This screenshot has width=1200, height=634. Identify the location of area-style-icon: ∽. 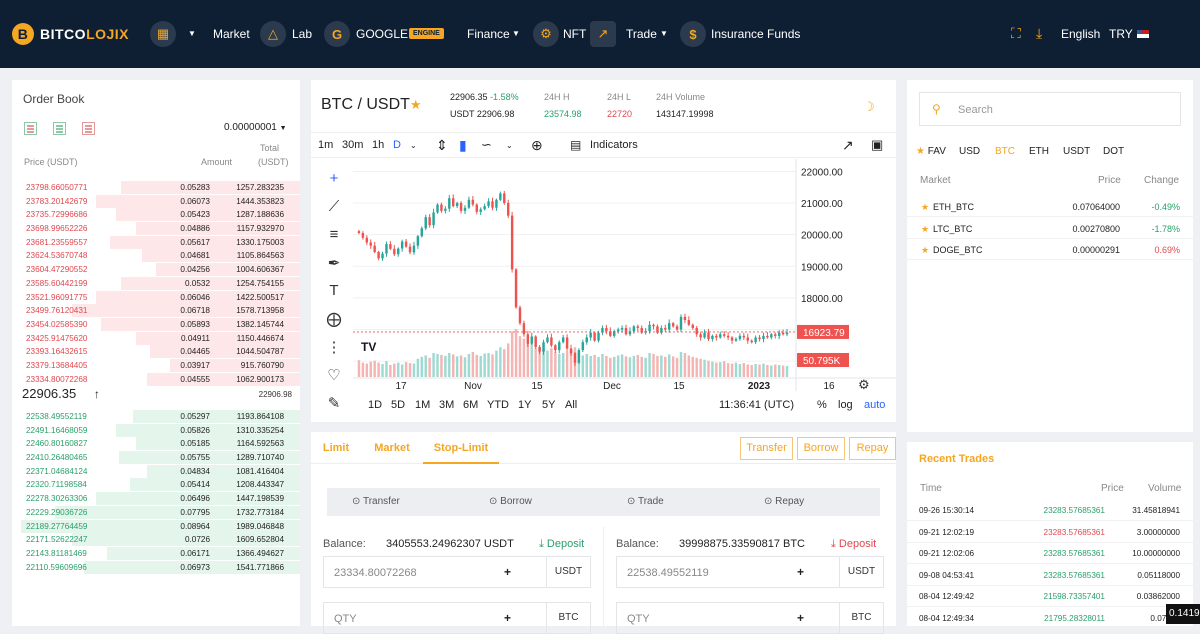
(486, 145).